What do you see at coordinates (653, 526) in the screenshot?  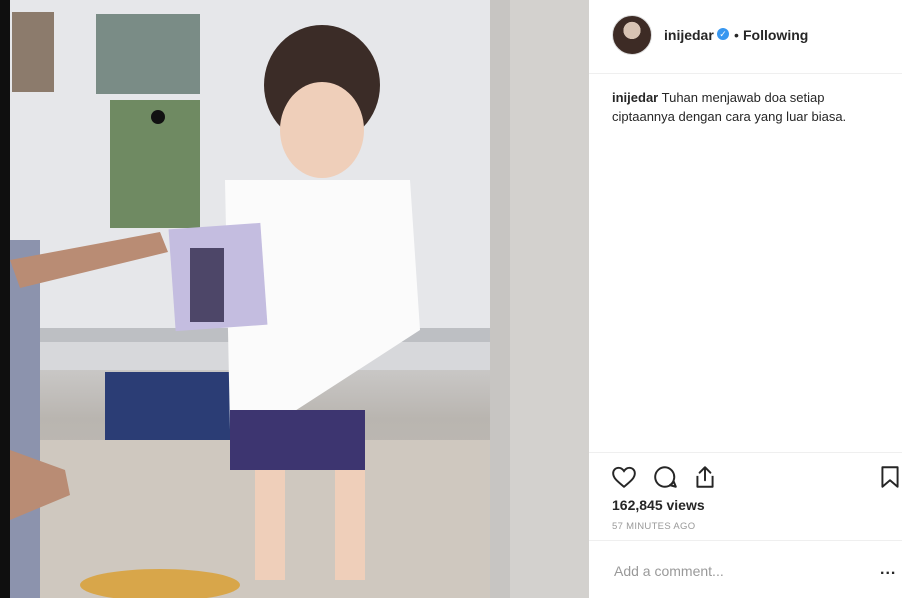 I see `post-timestamp: 57 MINUTES AGO` at bounding box center [653, 526].